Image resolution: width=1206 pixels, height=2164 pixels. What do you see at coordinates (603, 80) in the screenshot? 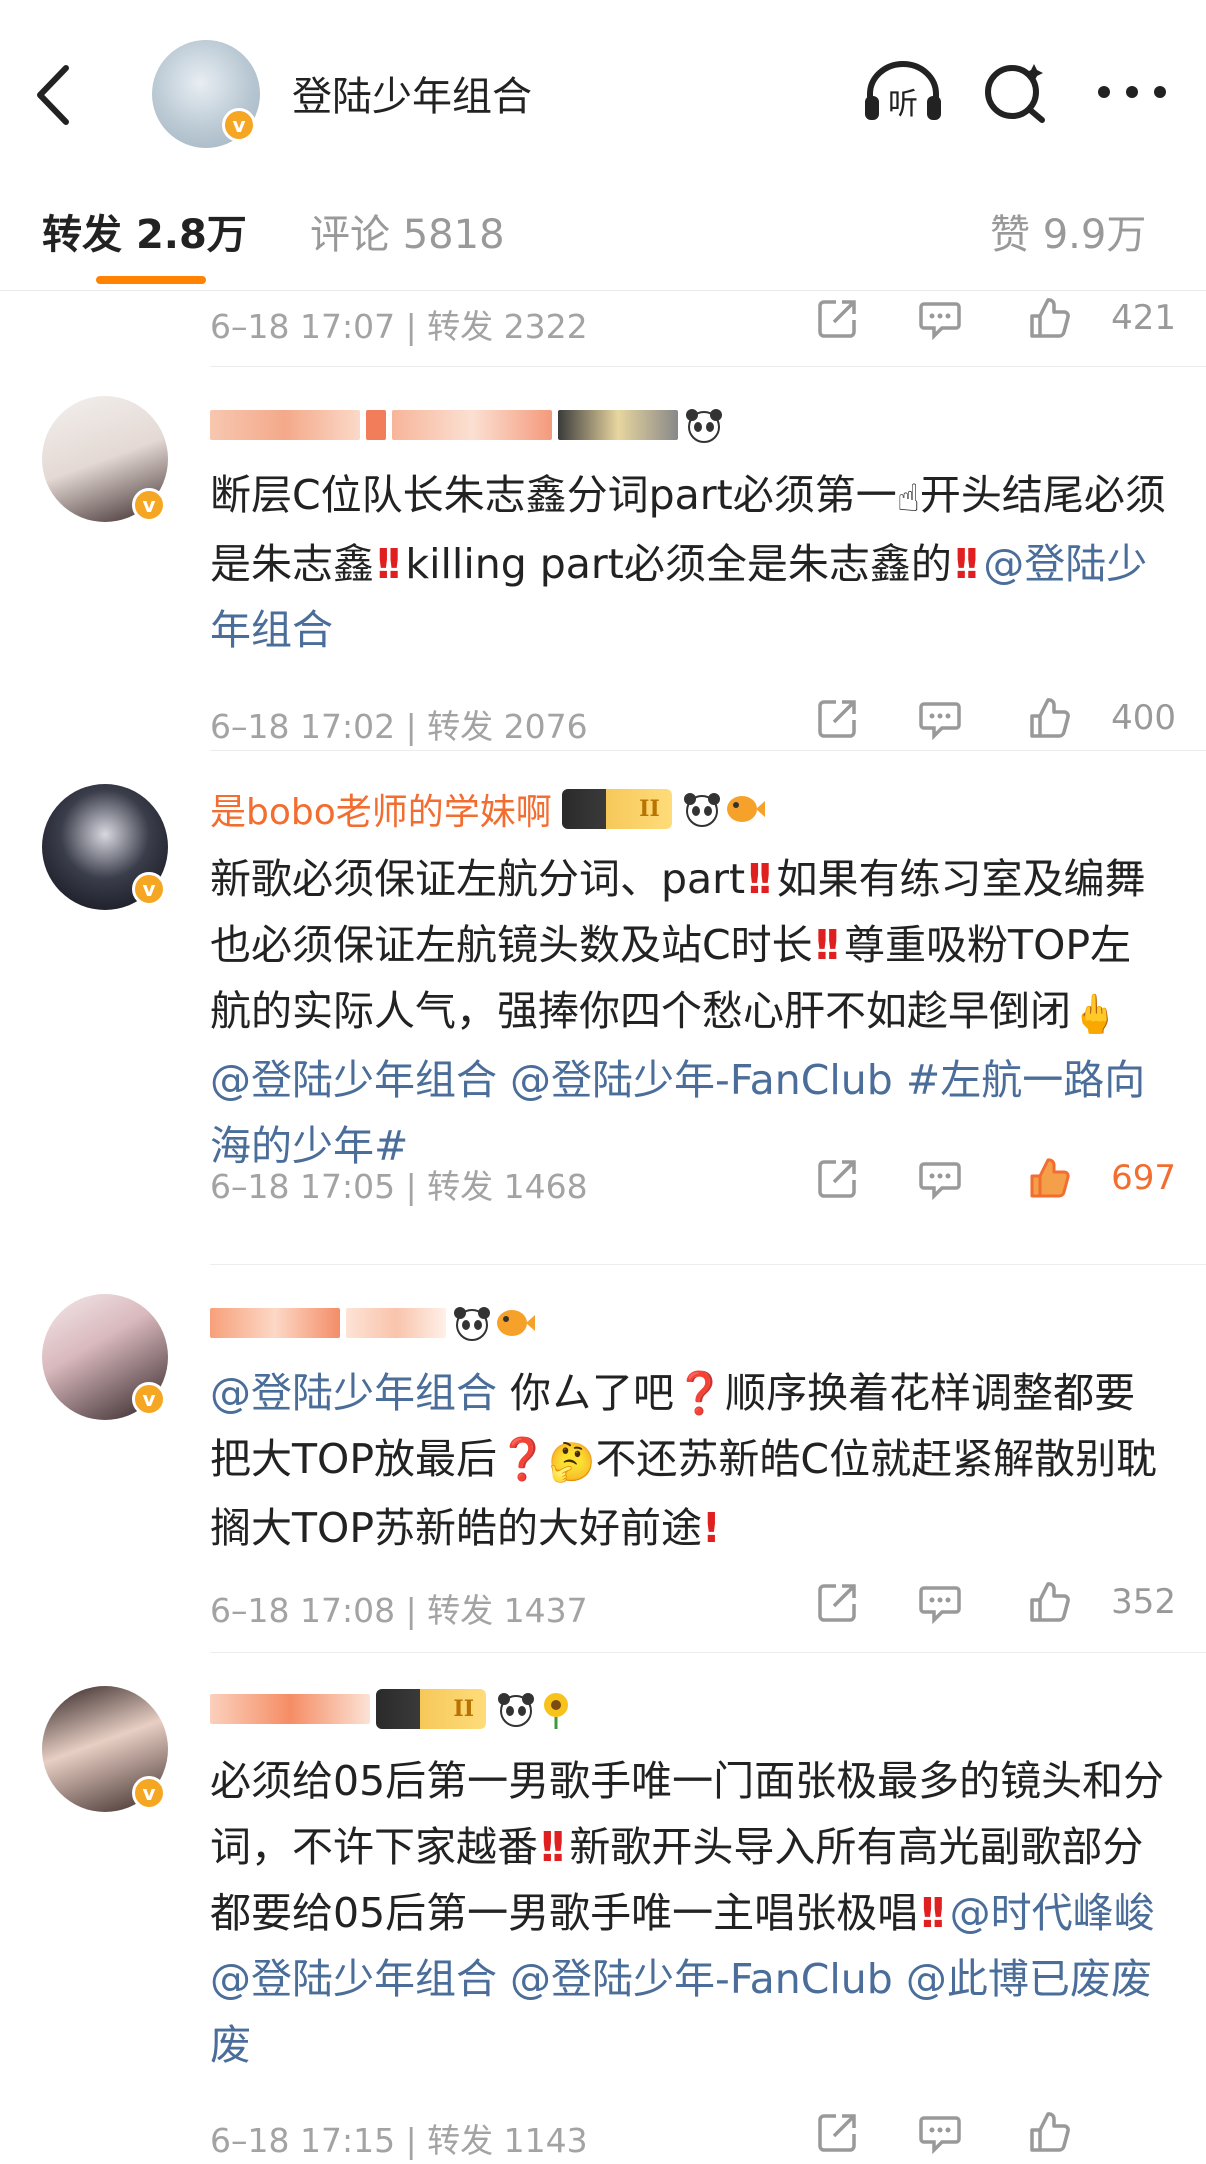
I see `top-bar: v 登陆少年组合 听` at bounding box center [603, 80].